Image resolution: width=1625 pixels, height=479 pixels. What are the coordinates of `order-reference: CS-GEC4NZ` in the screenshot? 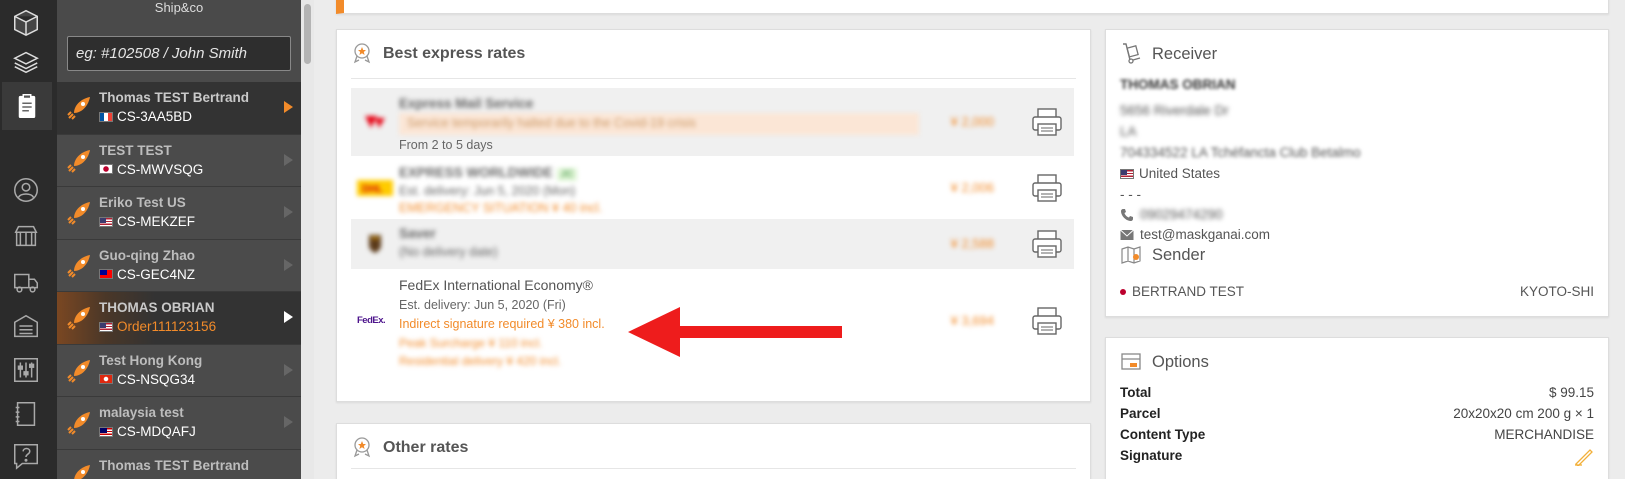 It's located at (156, 274).